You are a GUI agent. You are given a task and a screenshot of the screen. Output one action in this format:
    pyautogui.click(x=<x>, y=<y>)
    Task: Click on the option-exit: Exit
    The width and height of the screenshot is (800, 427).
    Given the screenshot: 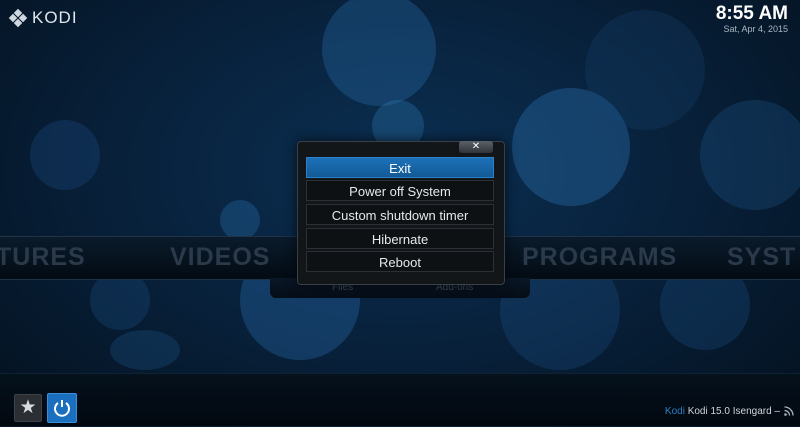 What is the action you would take?
    pyautogui.click(x=400, y=167)
    